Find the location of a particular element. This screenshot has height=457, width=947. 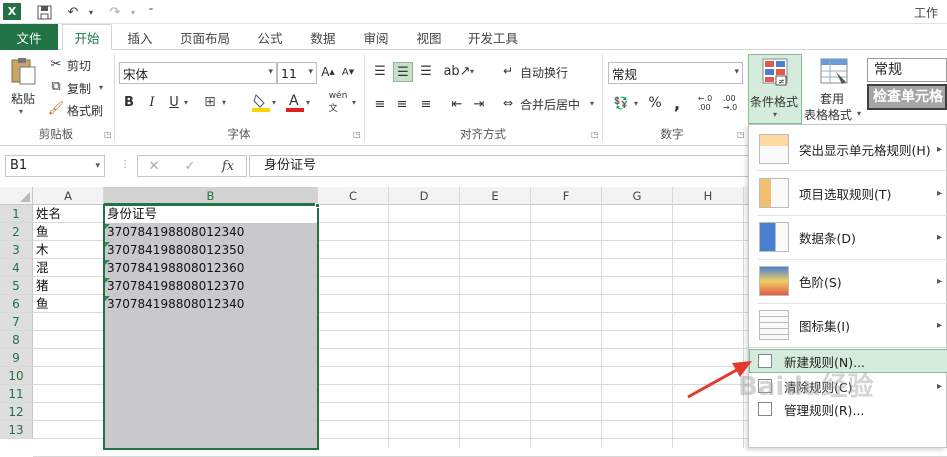

tab-review: 审阅 is located at coordinates (376, 37).